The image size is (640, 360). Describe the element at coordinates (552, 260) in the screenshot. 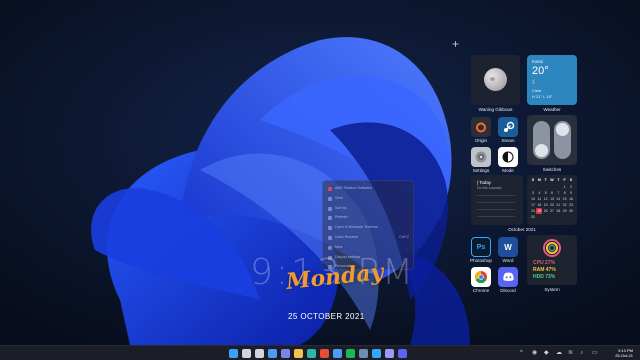

I see `system-monitor-widget: CPU 27% RAM 47% HDD 73%` at that location.